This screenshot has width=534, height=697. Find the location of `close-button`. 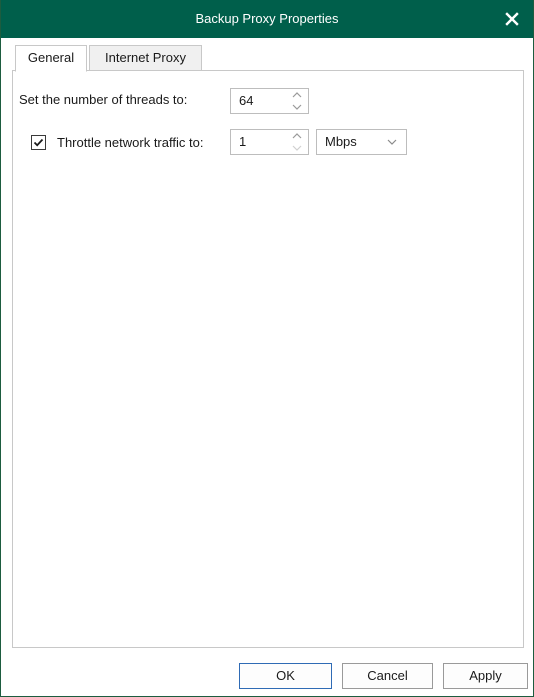

close-button is located at coordinates (512, 19).